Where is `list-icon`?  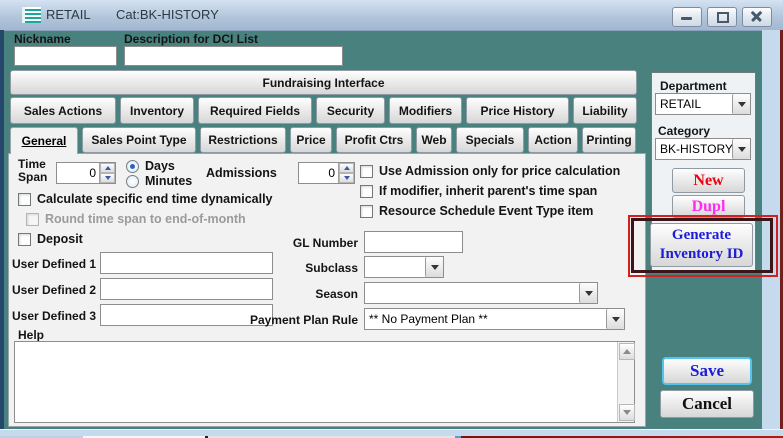 list-icon is located at coordinates (31, 15).